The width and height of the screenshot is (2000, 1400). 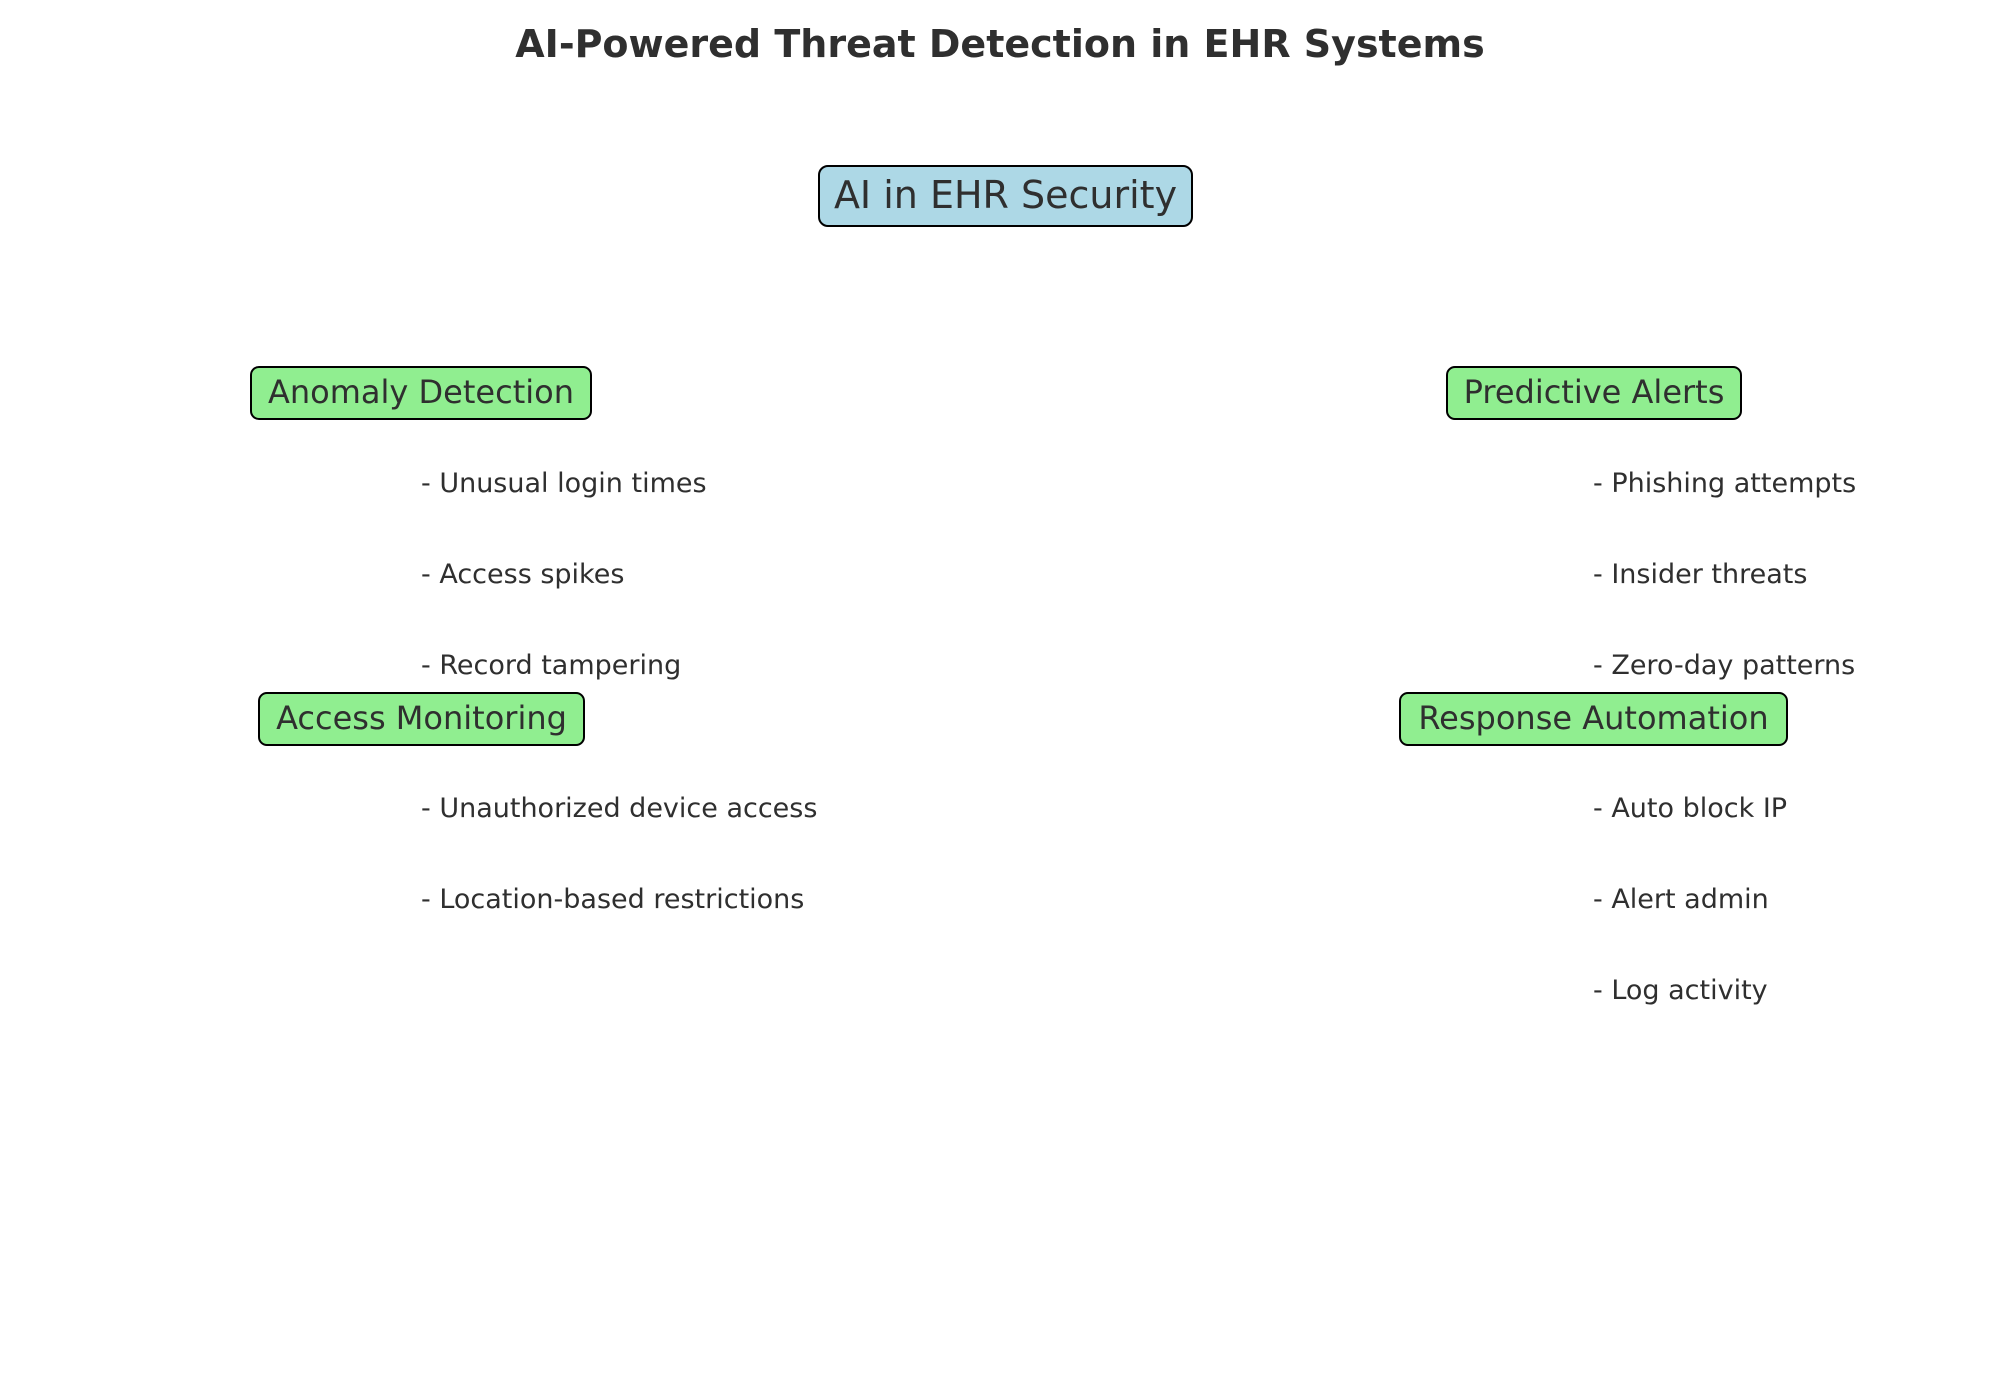 I want to click on list-item: - Phishing attempts, so click(x=1725, y=483).